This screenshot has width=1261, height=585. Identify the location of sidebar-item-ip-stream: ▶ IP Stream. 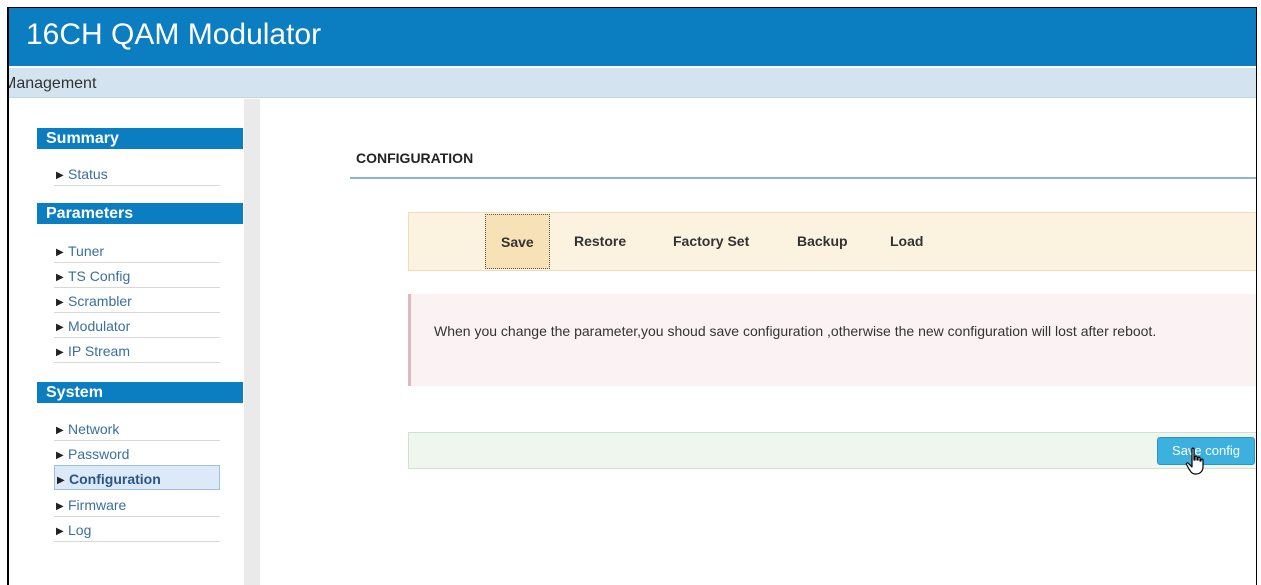
(137, 350).